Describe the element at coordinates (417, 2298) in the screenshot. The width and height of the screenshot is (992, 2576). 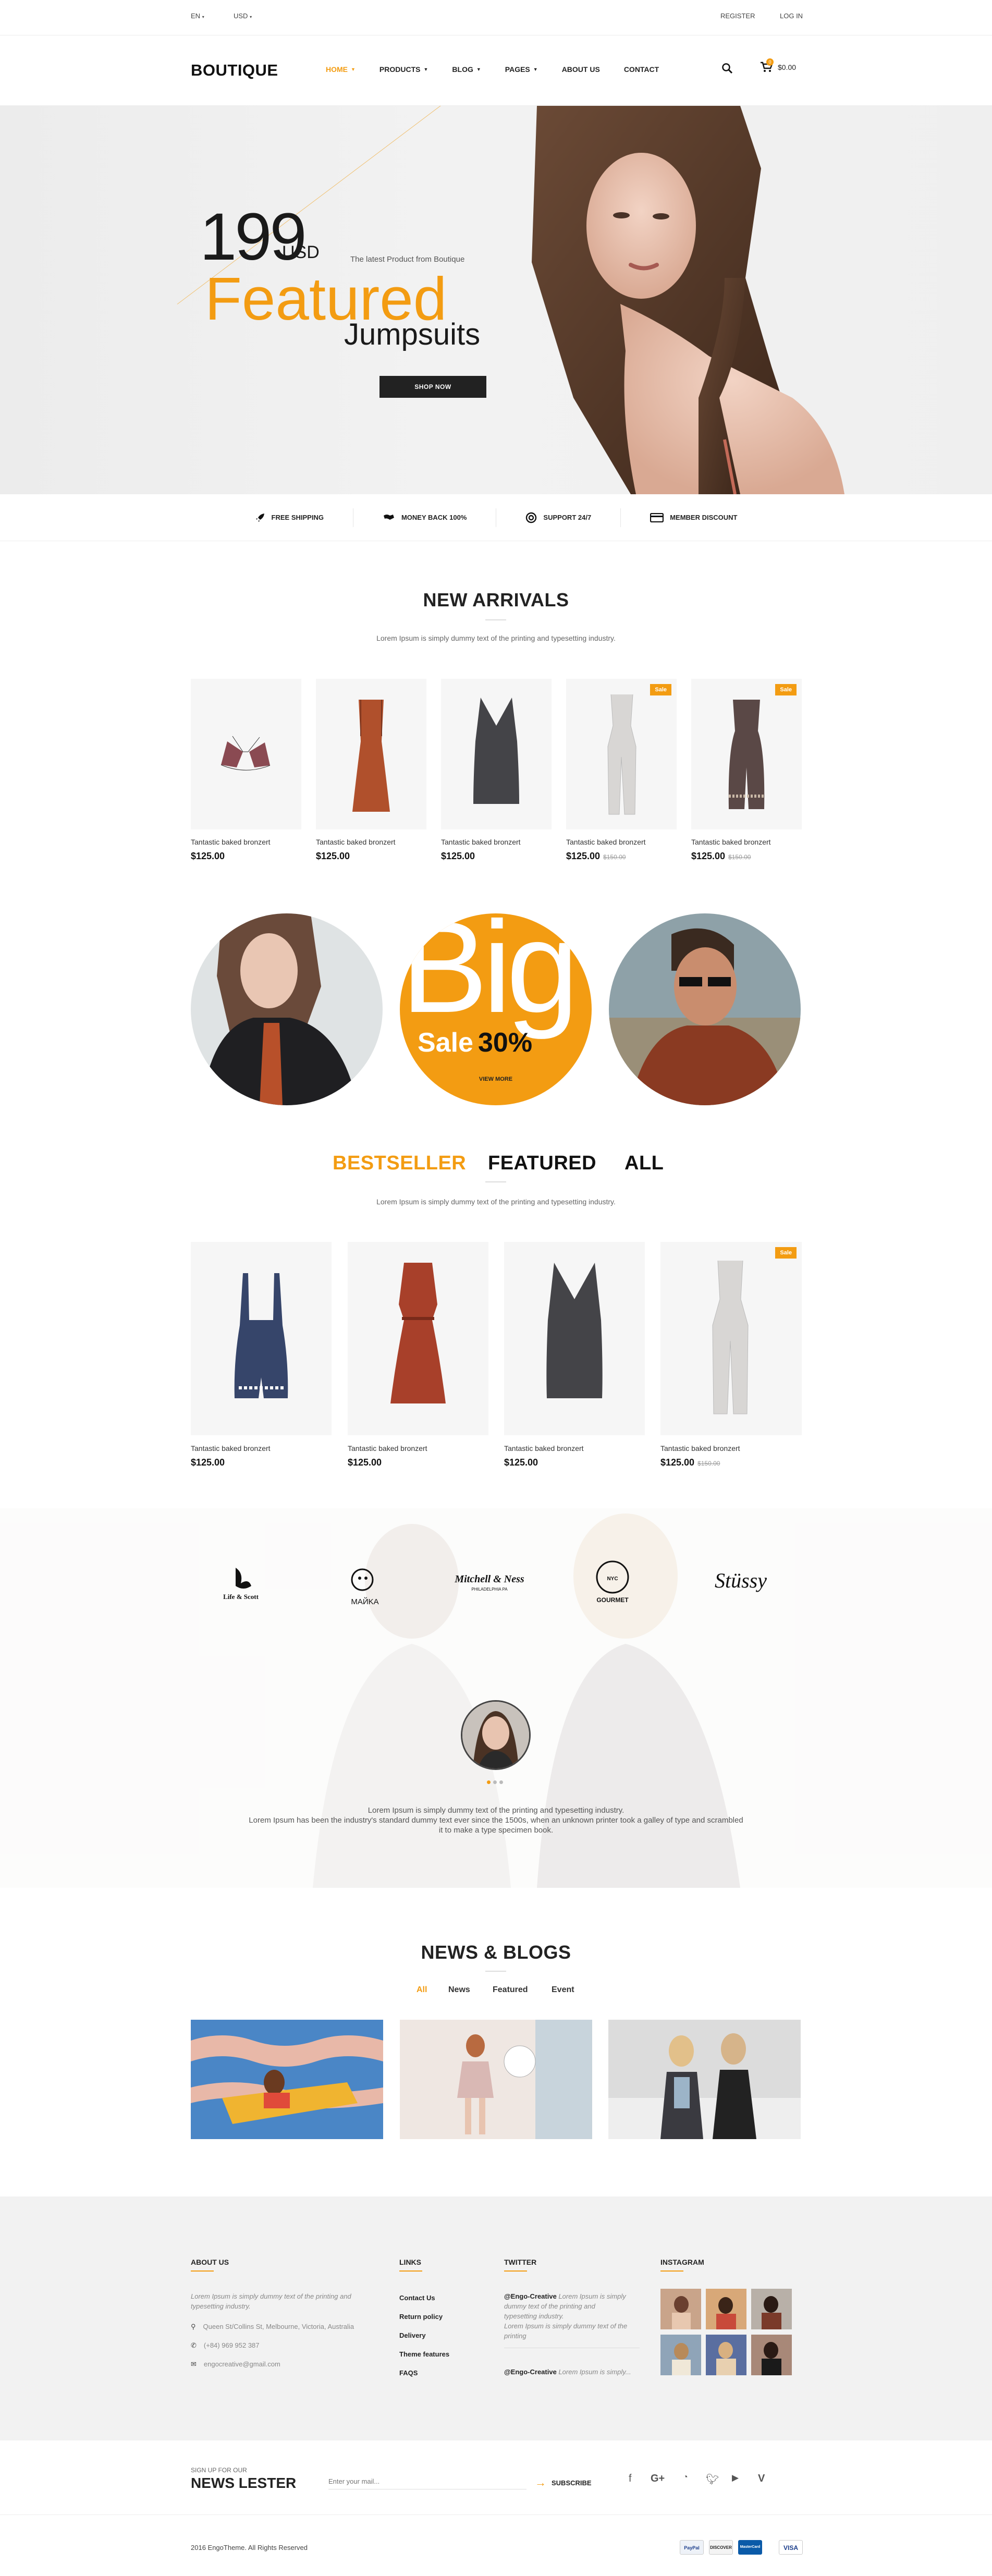
I see `footer-link-contact: Contact Us` at that location.